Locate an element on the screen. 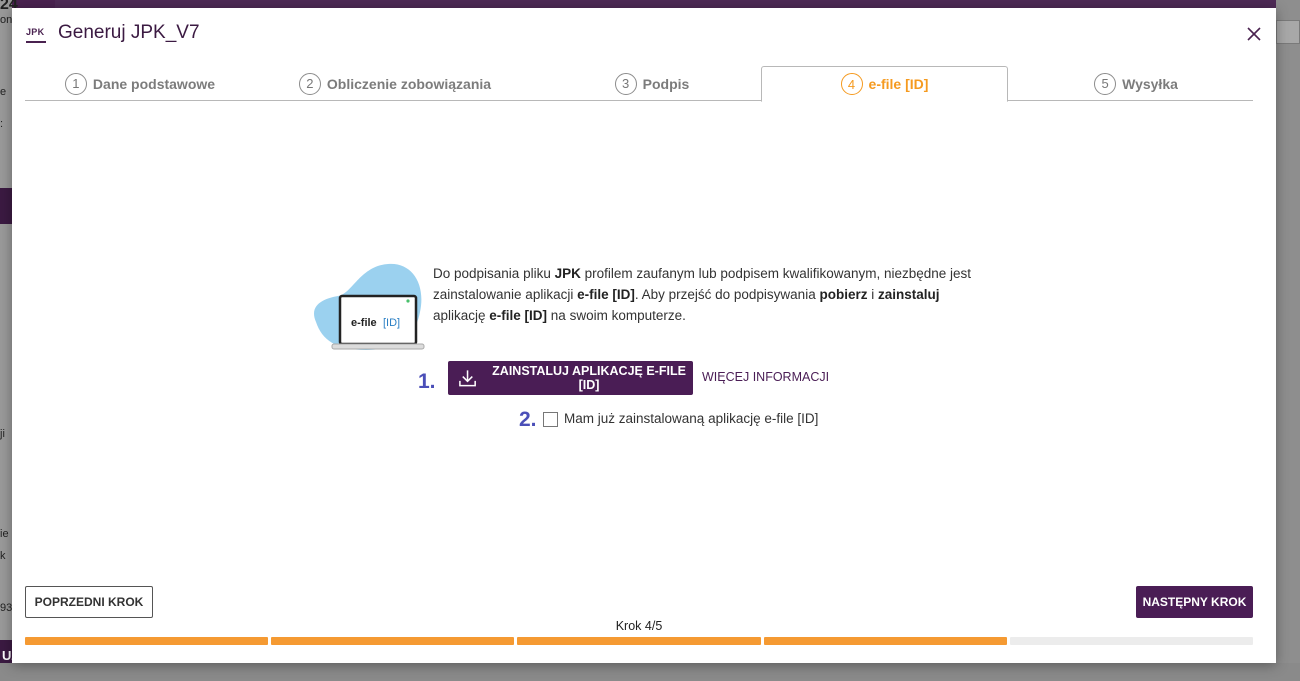 The height and width of the screenshot is (681, 1300). install-efile-button: ZAINSTALUJ APLIKACJĘ E-FILE [ID] is located at coordinates (570, 378).